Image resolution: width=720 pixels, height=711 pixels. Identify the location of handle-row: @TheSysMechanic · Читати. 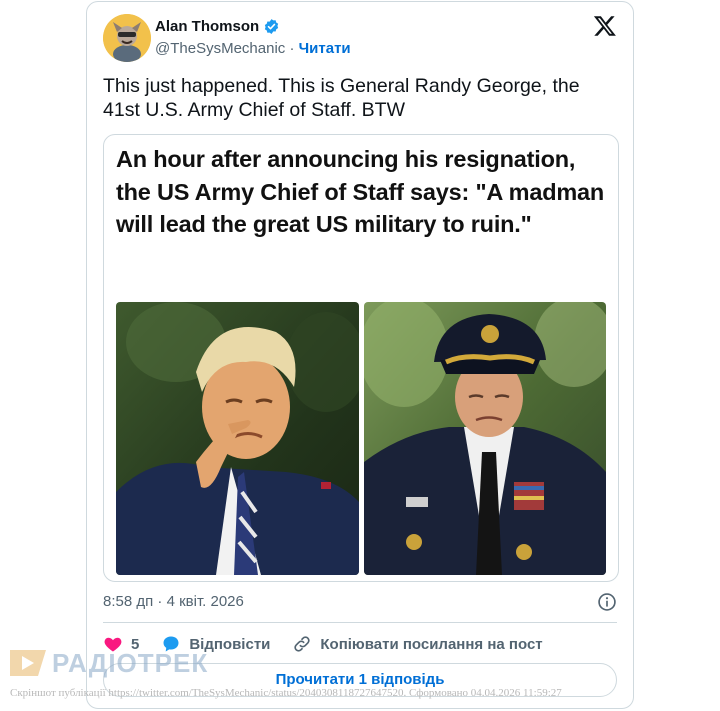
(253, 48).